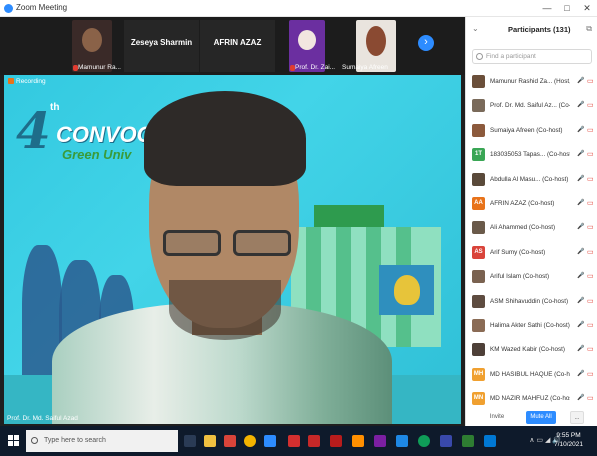 The image size is (597, 456). What do you see at coordinates (531, 228) in the screenshot?
I see `participant-row: Ali Ahammed (Co-host) 🎤 ▭` at bounding box center [531, 228].